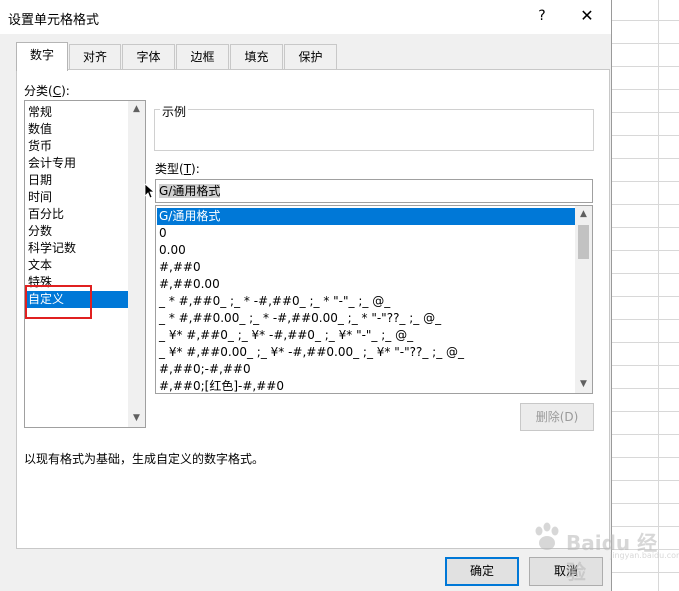 This screenshot has height=591, width=679. What do you see at coordinates (149, 191) in the screenshot?
I see `mouse-pointer-icon` at bounding box center [149, 191].